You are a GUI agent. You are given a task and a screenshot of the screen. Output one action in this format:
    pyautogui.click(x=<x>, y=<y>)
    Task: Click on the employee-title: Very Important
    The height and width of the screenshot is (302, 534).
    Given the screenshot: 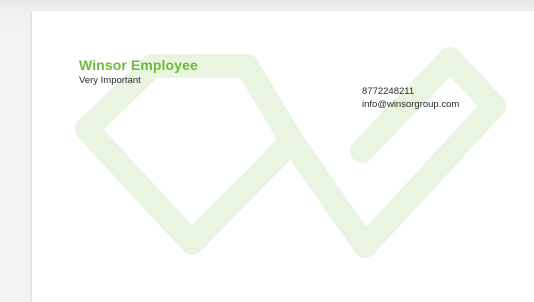 What is the action you would take?
    pyautogui.click(x=110, y=80)
    